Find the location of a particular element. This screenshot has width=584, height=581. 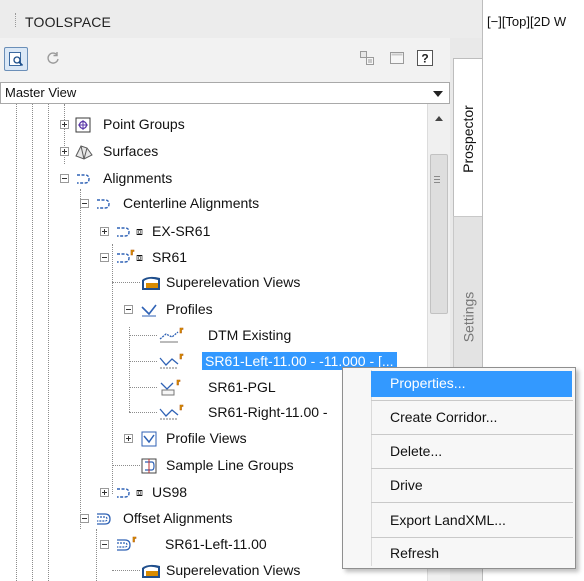

help-icon: ? is located at coordinates (425, 58).